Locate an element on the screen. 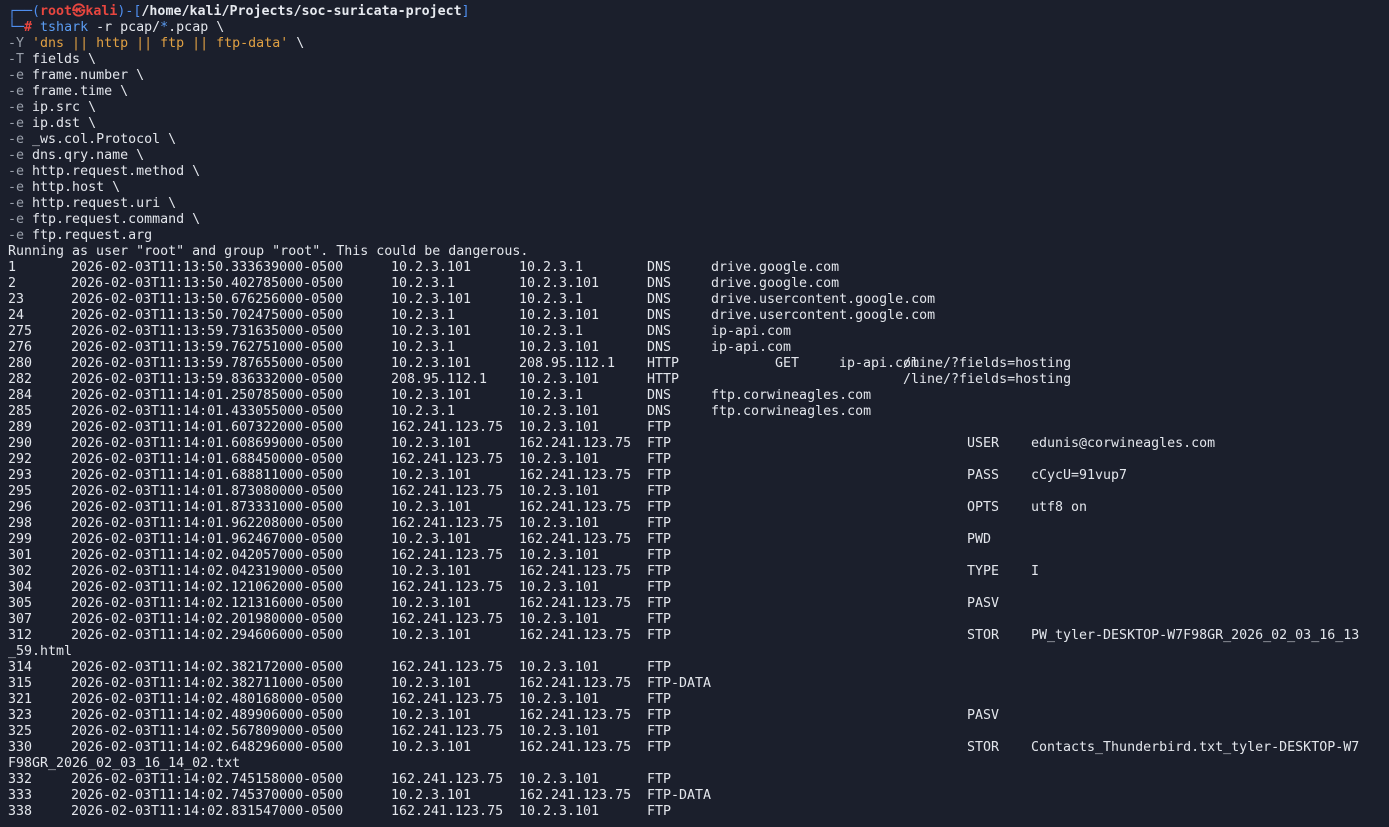 The image size is (1389, 827). frame-time: 2026-02-03T11:14:02.294606000-0500 is located at coordinates (207, 635).